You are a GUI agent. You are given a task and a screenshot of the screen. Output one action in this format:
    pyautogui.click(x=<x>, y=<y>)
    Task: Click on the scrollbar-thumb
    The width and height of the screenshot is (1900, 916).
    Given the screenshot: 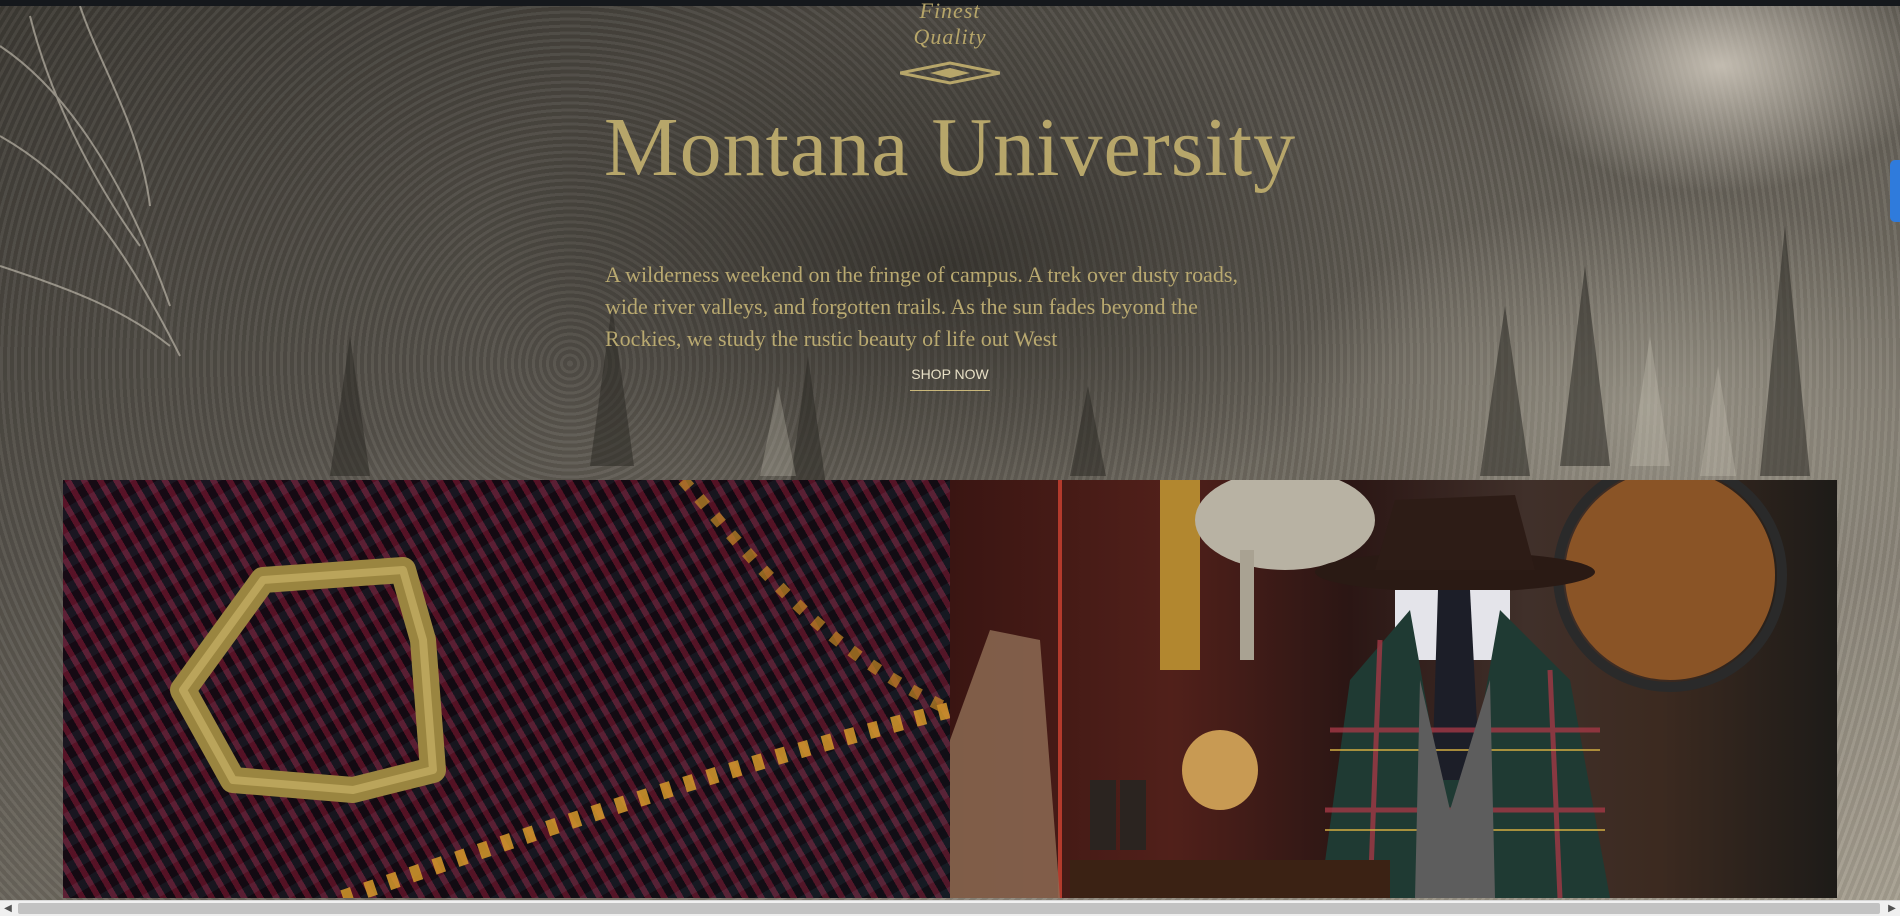 What is the action you would take?
    pyautogui.click(x=949, y=908)
    